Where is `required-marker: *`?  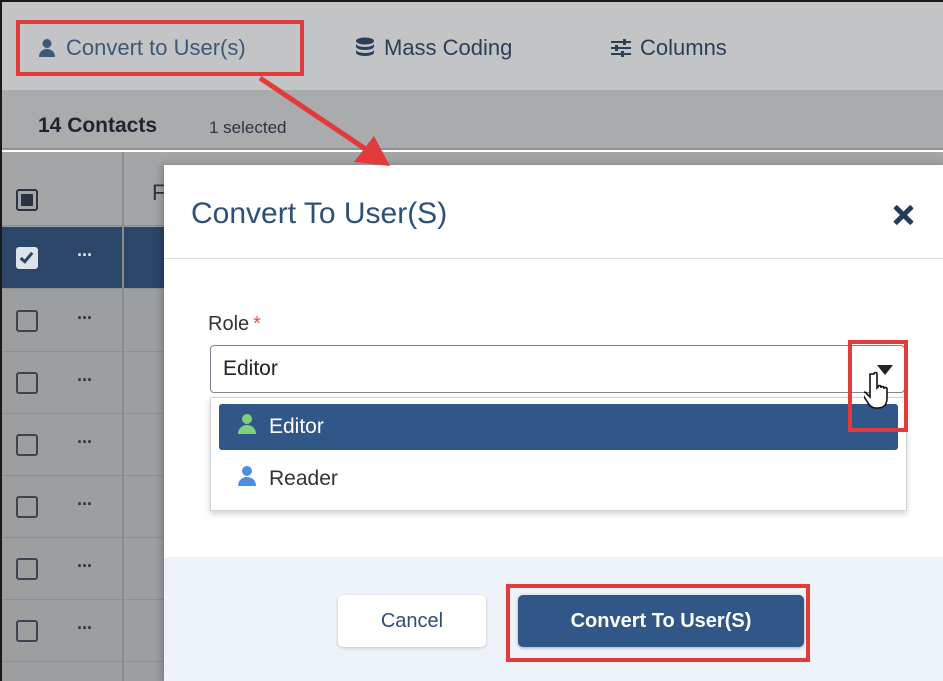
required-marker: * is located at coordinates (257, 324).